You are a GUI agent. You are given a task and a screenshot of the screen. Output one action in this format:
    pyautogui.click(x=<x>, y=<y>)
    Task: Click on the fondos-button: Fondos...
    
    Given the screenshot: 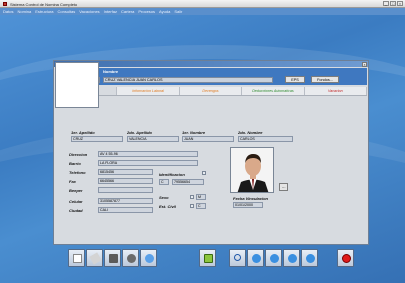 What is the action you would take?
    pyautogui.click(x=325, y=79)
    